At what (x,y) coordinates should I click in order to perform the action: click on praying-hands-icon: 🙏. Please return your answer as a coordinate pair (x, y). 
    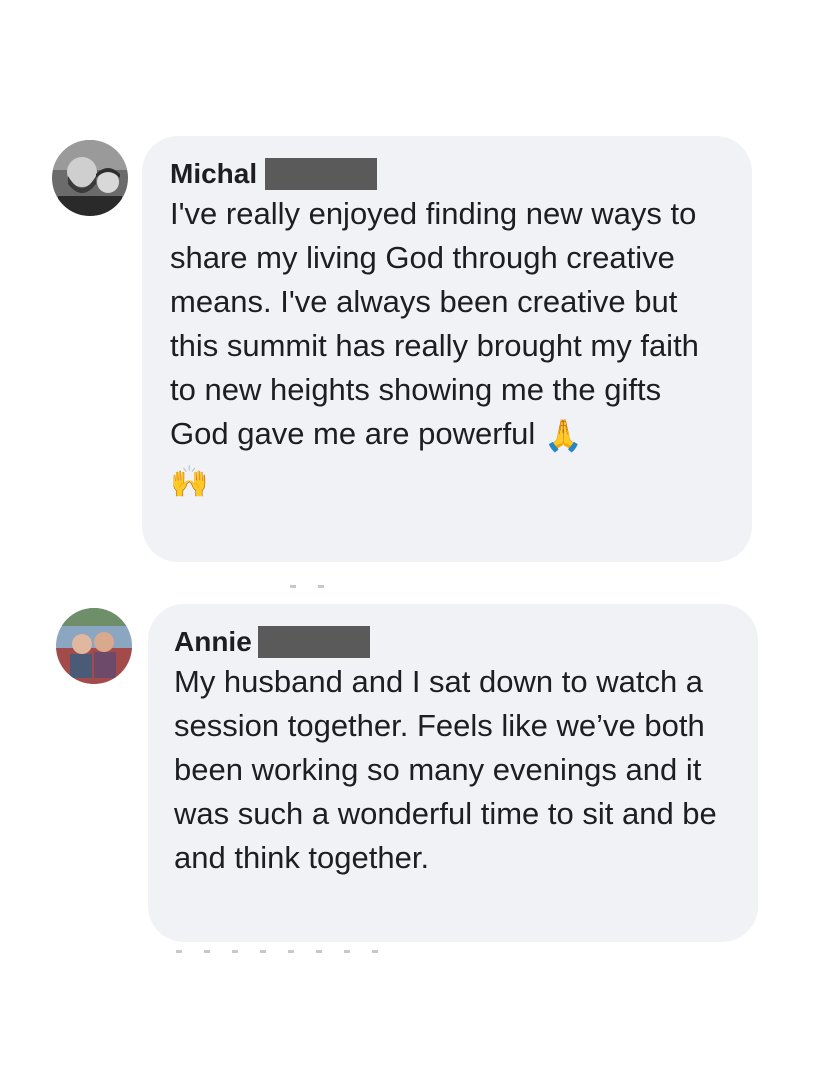
    Looking at the image, I should click on (563, 435).